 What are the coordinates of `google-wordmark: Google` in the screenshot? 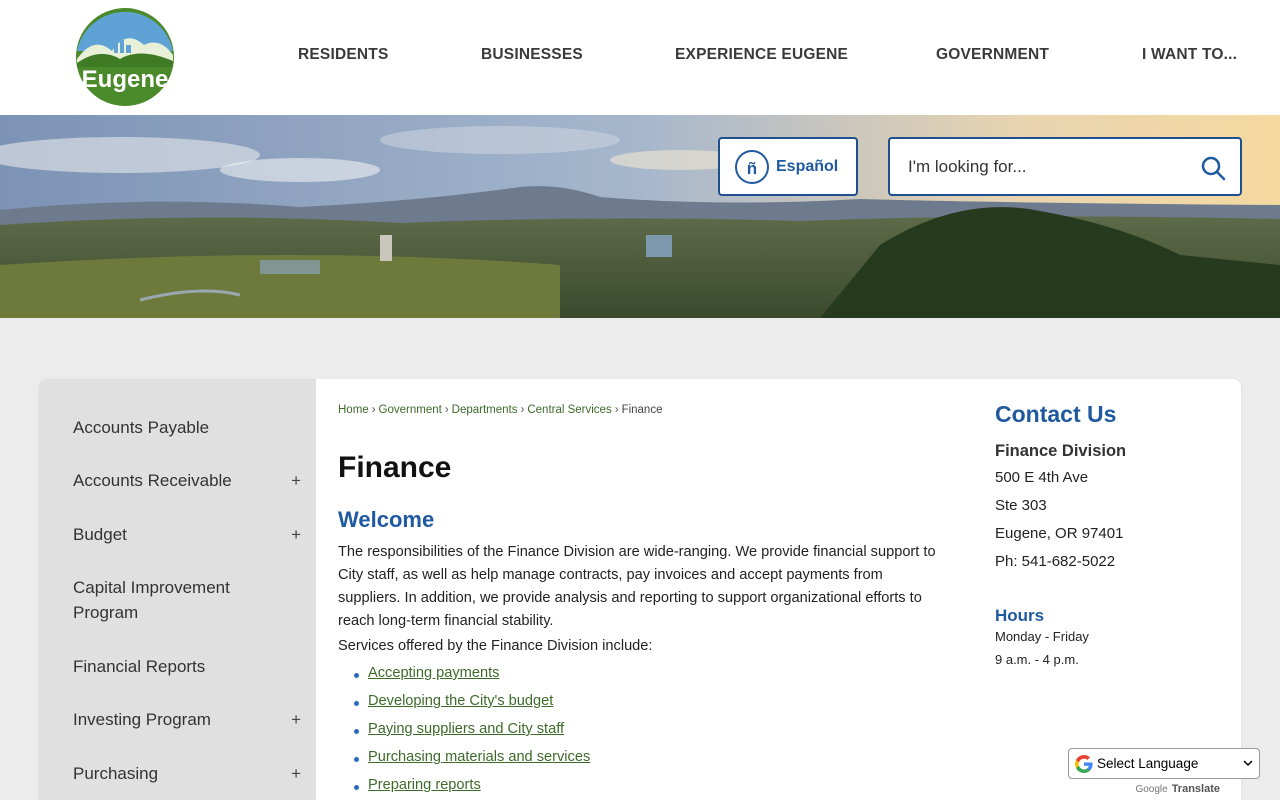 It's located at (1151, 789).